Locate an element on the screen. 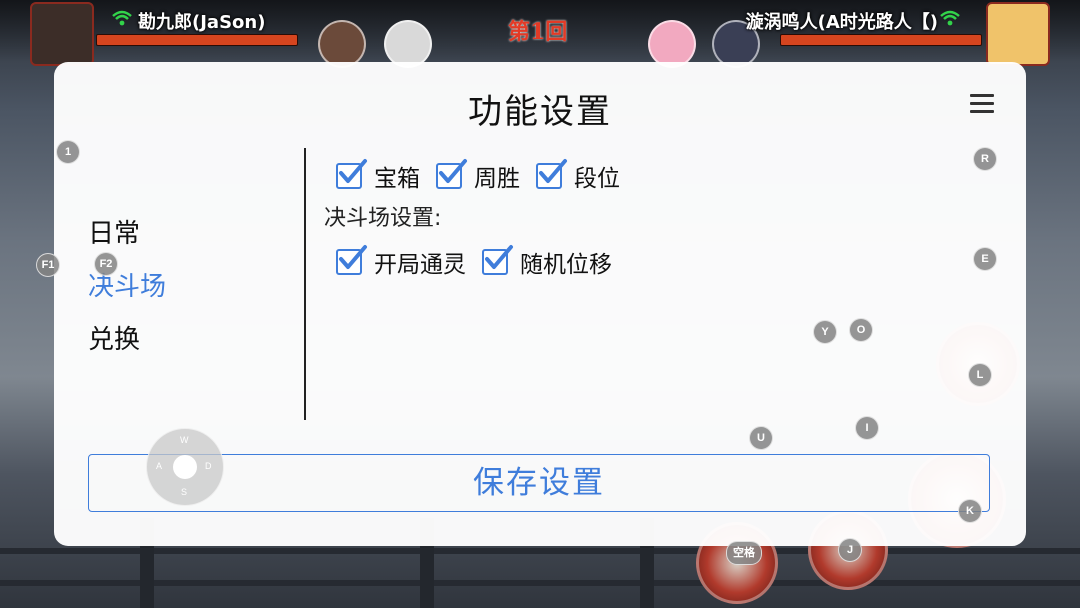  round-label: 第1回 is located at coordinates (538, 32).